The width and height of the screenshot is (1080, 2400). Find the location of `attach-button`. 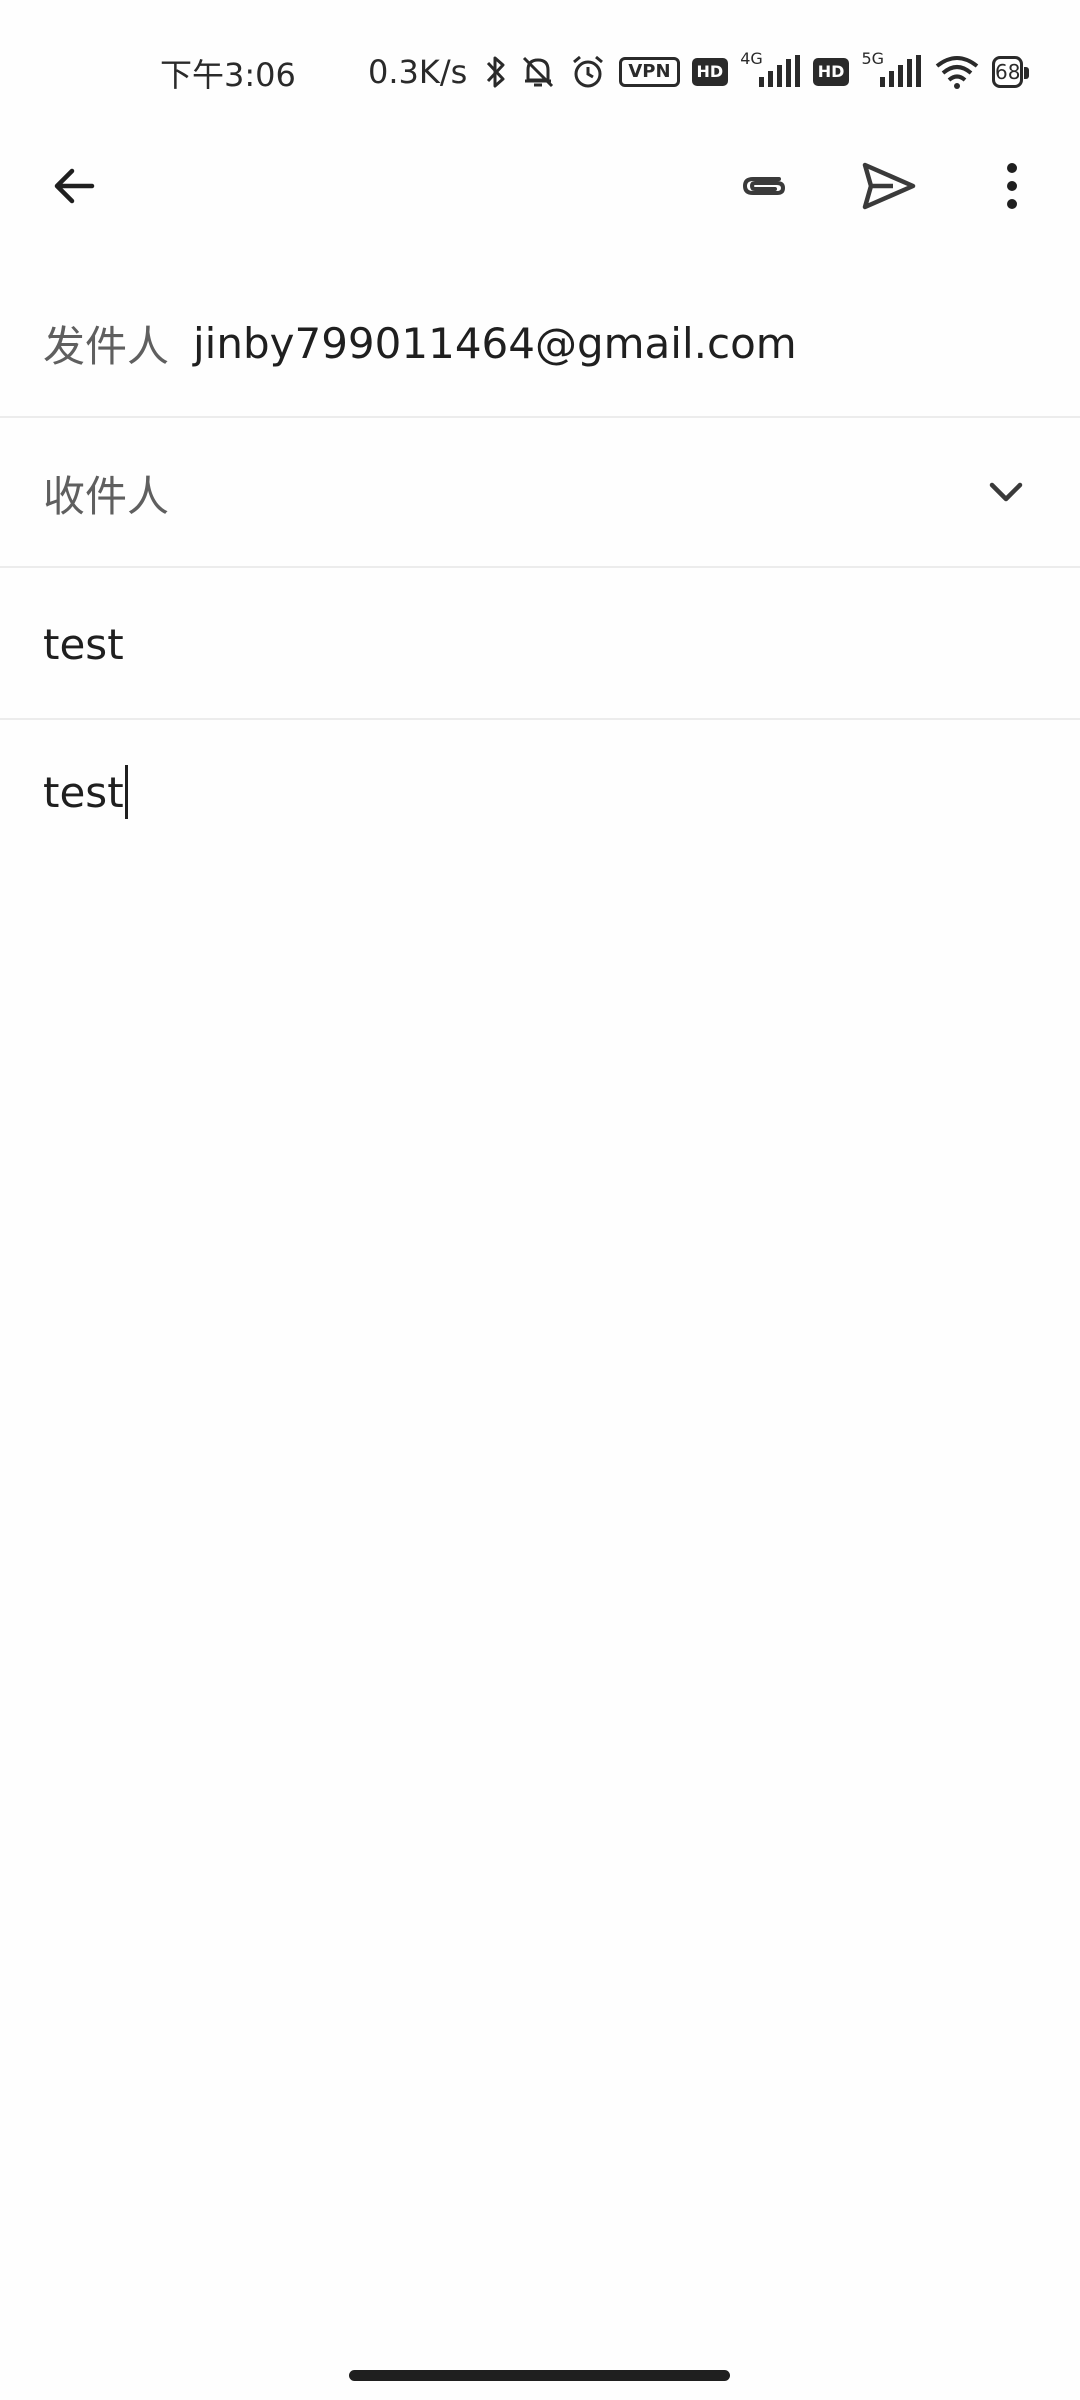

attach-button is located at coordinates (764, 186).